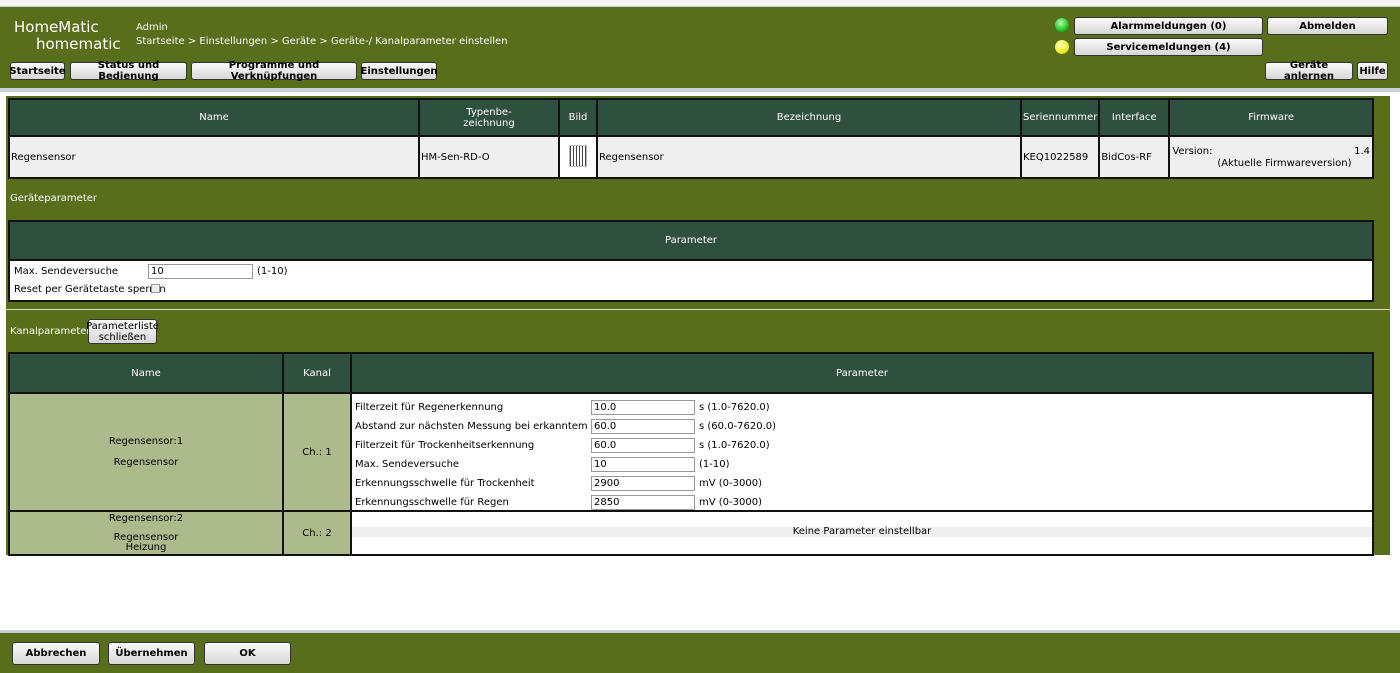 The width and height of the screenshot is (1400, 673). I want to click on param-label: Filterzeit für Trockenheitserkennung, so click(445, 445).